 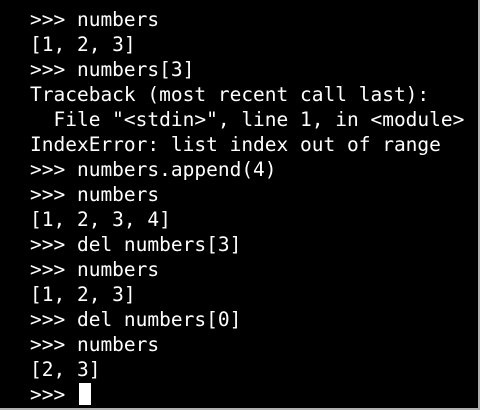 What do you see at coordinates (235, 144) in the screenshot?
I see `output-line-6: IndexError: list index out of range` at bounding box center [235, 144].